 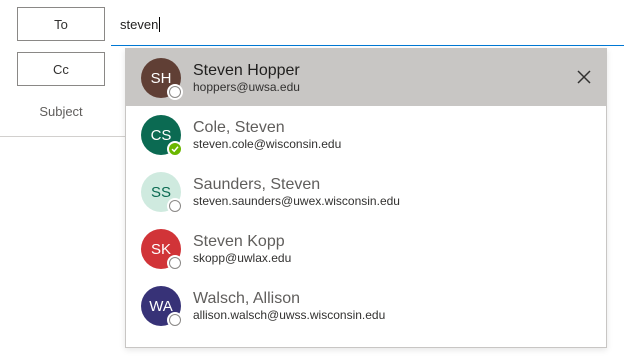 I want to click on contact-email: hoppers@uwsa.edu, so click(x=246, y=87).